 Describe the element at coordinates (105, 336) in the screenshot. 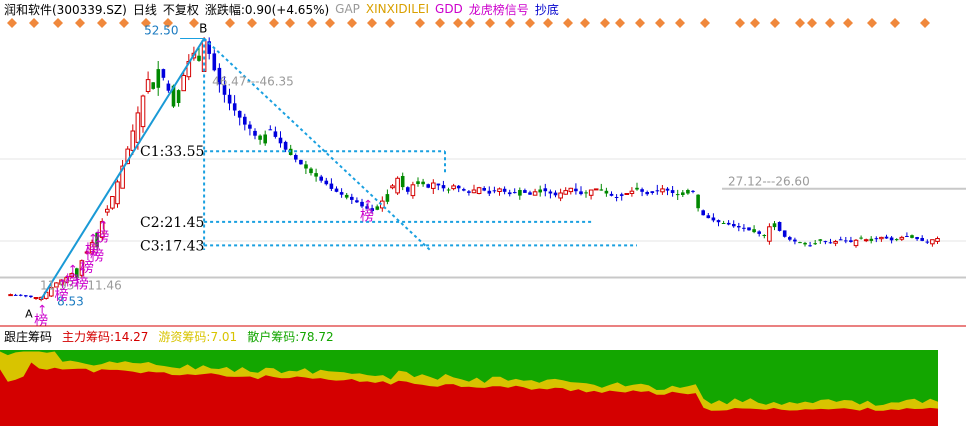

I see `main-chips-label: 主力筹码:14.27` at that location.